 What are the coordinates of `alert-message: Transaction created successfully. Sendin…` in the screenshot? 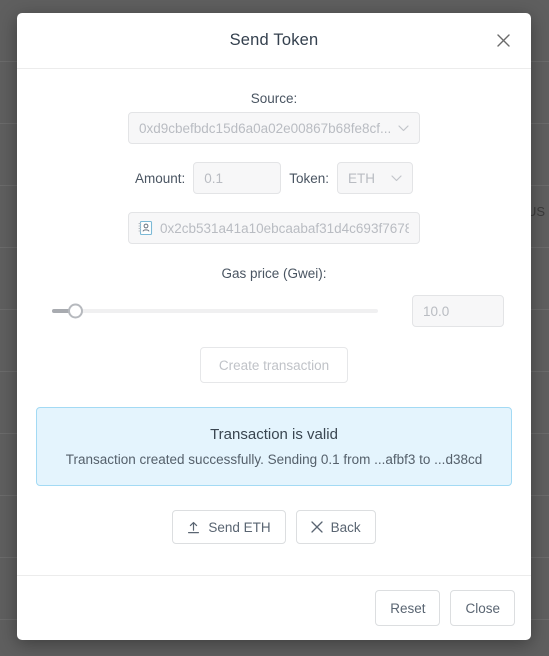 It's located at (274, 459).